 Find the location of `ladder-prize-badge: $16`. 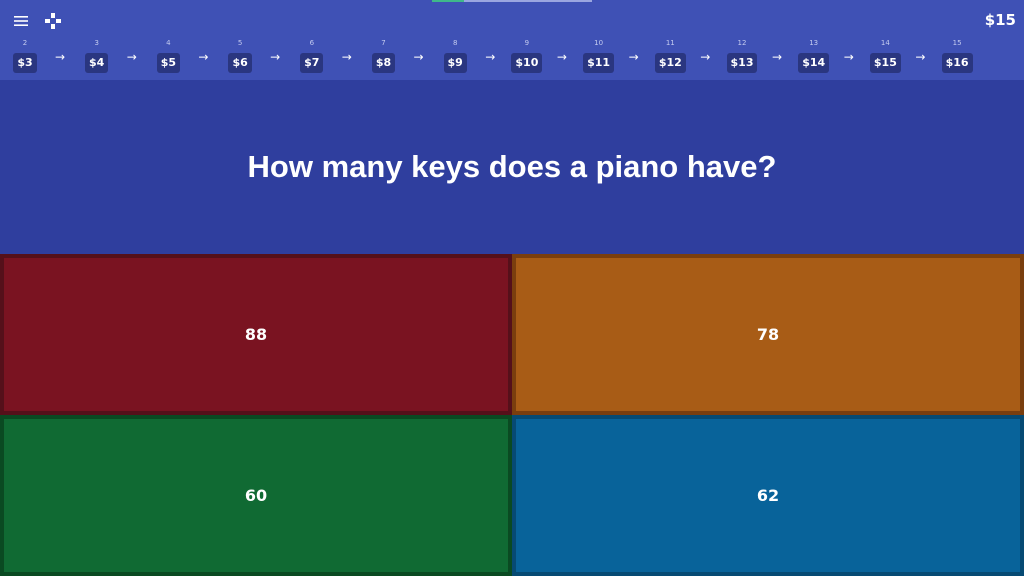

ladder-prize-badge: $16 is located at coordinates (957, 63).